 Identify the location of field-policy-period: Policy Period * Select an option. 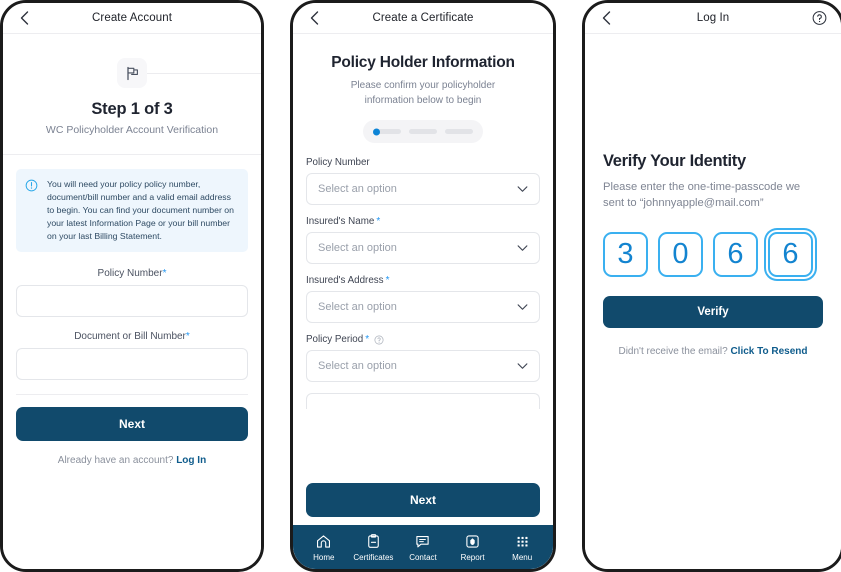
(423, 358).